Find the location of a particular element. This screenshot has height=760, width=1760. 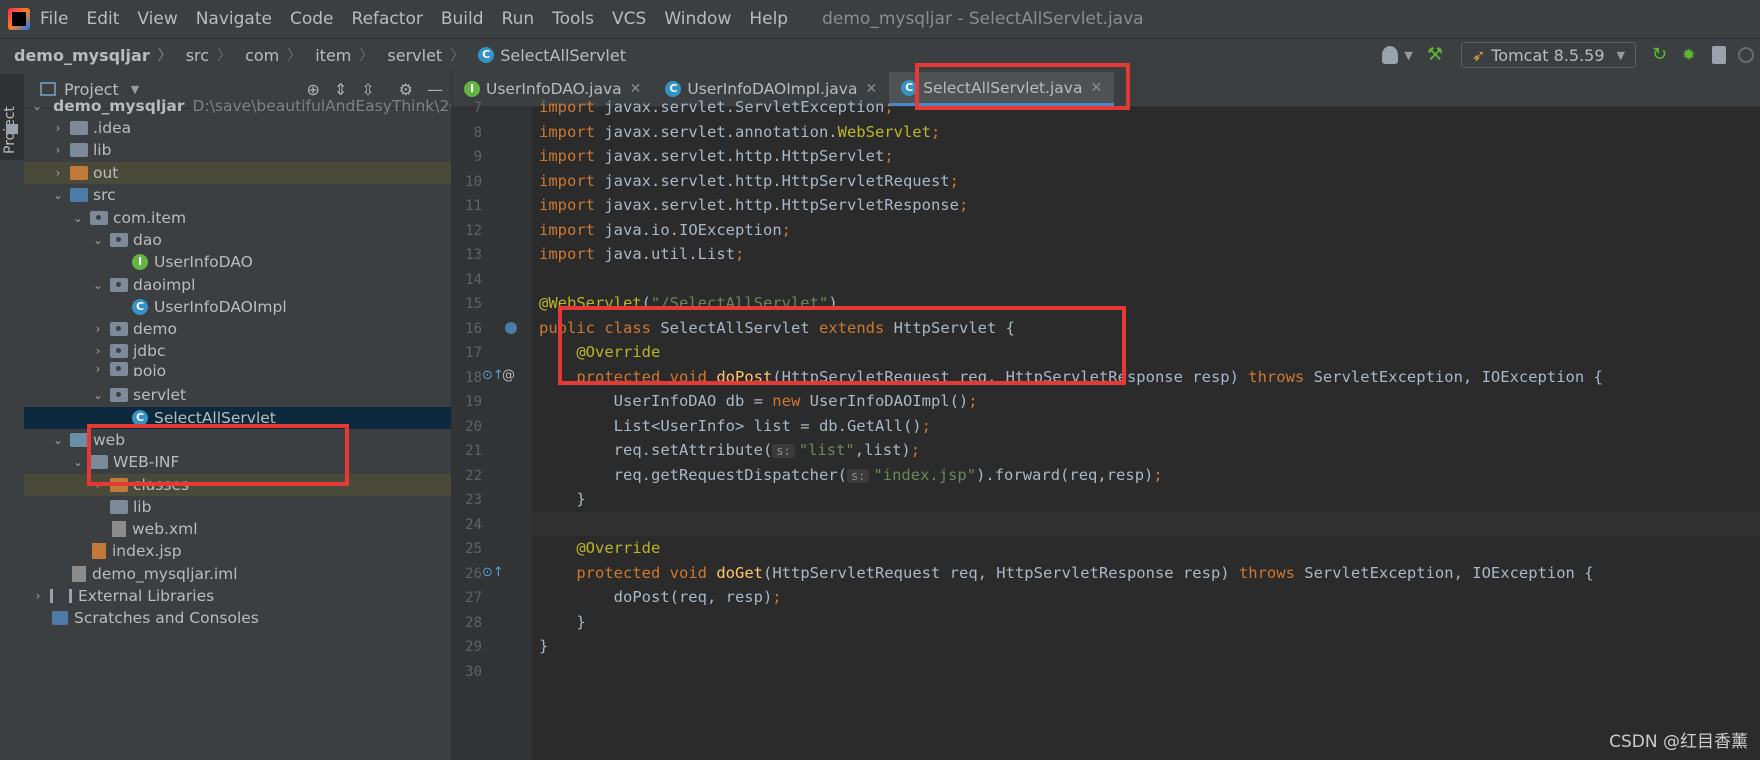

debug-icon: ✹ is located at coordinates (1691, 55).